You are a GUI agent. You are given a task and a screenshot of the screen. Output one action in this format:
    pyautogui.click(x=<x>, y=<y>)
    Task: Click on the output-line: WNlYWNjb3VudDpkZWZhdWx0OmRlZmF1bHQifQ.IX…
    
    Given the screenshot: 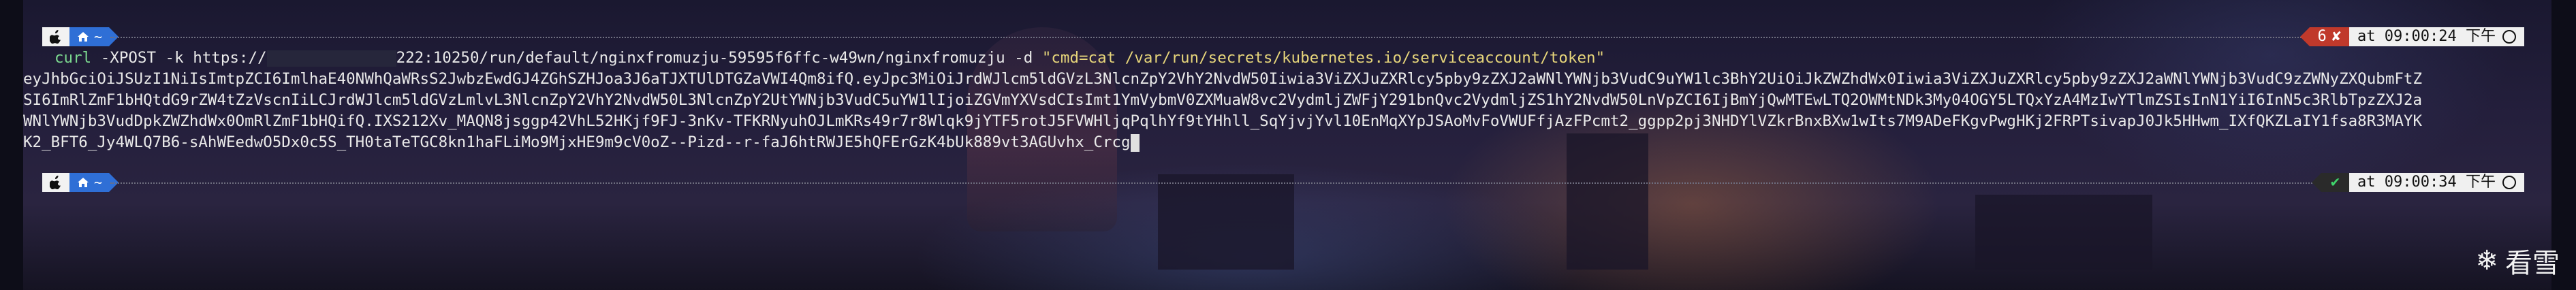 What is the action you would take?
    pyautogui.click(x=1222, y=121)
    